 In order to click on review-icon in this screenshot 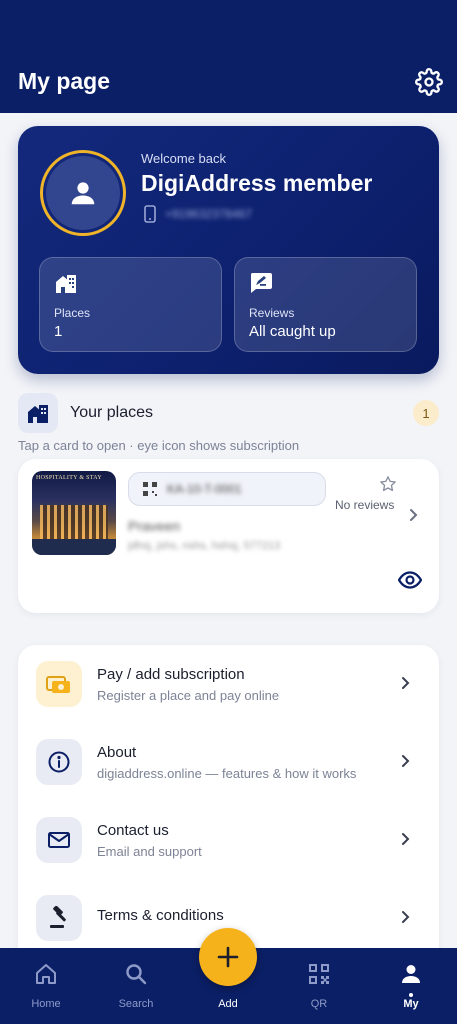, I will do `click(261, 285)`.